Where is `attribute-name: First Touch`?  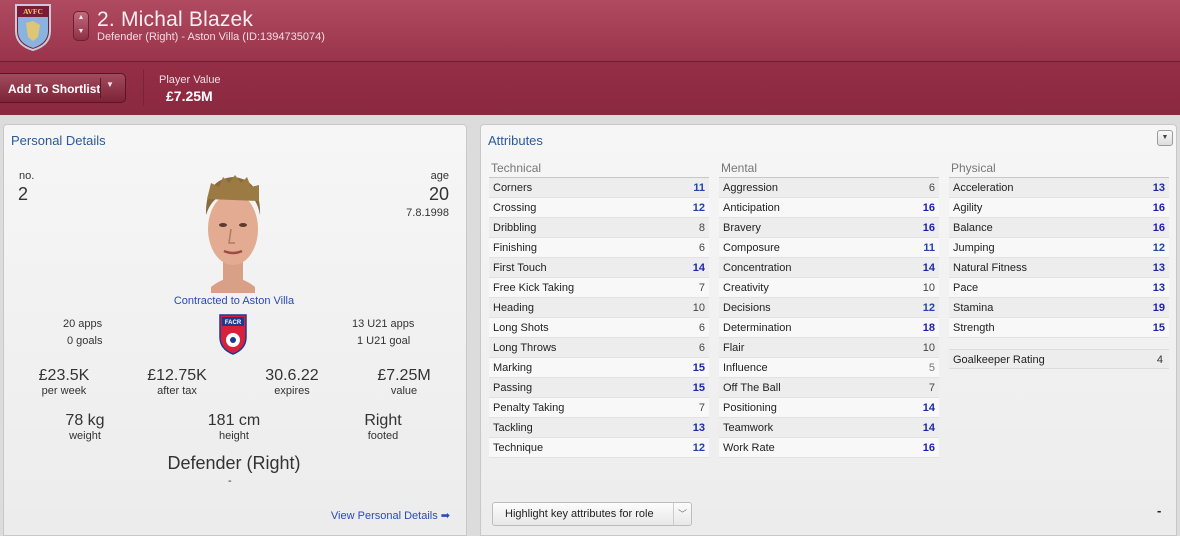
attribute-name: First Touch is located at coordinates (520, 268).